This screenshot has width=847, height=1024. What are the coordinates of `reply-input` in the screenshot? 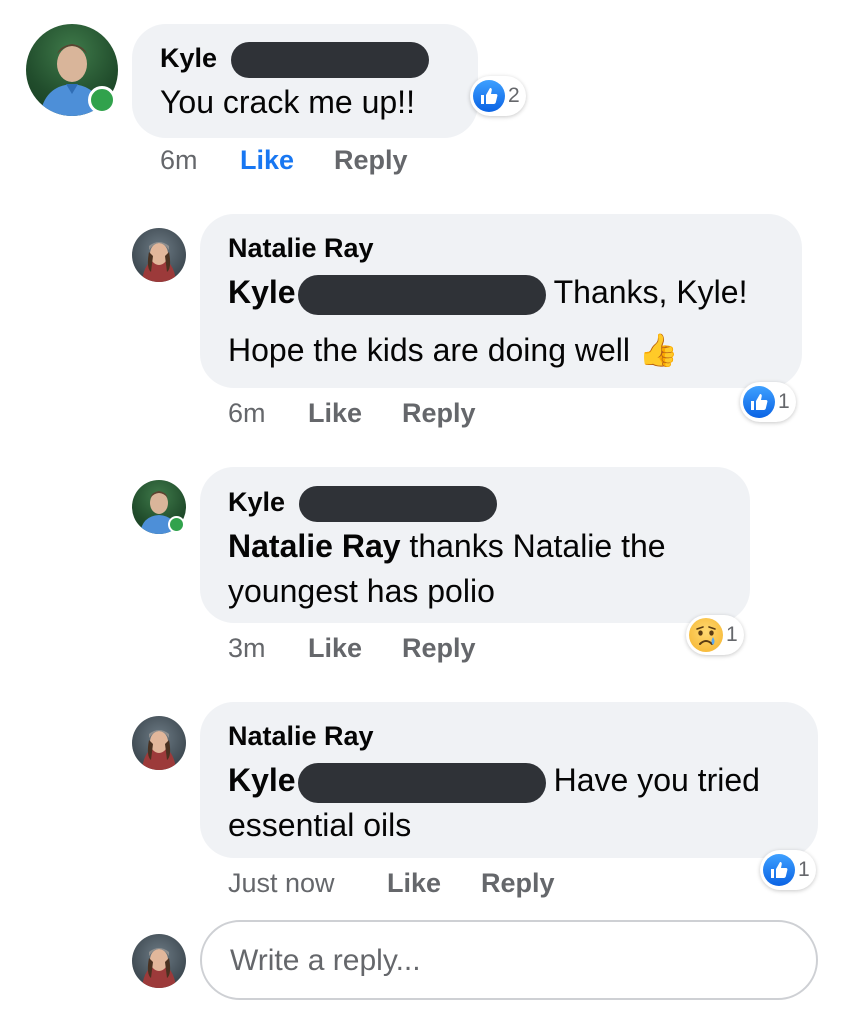 It's located at (510, 961).